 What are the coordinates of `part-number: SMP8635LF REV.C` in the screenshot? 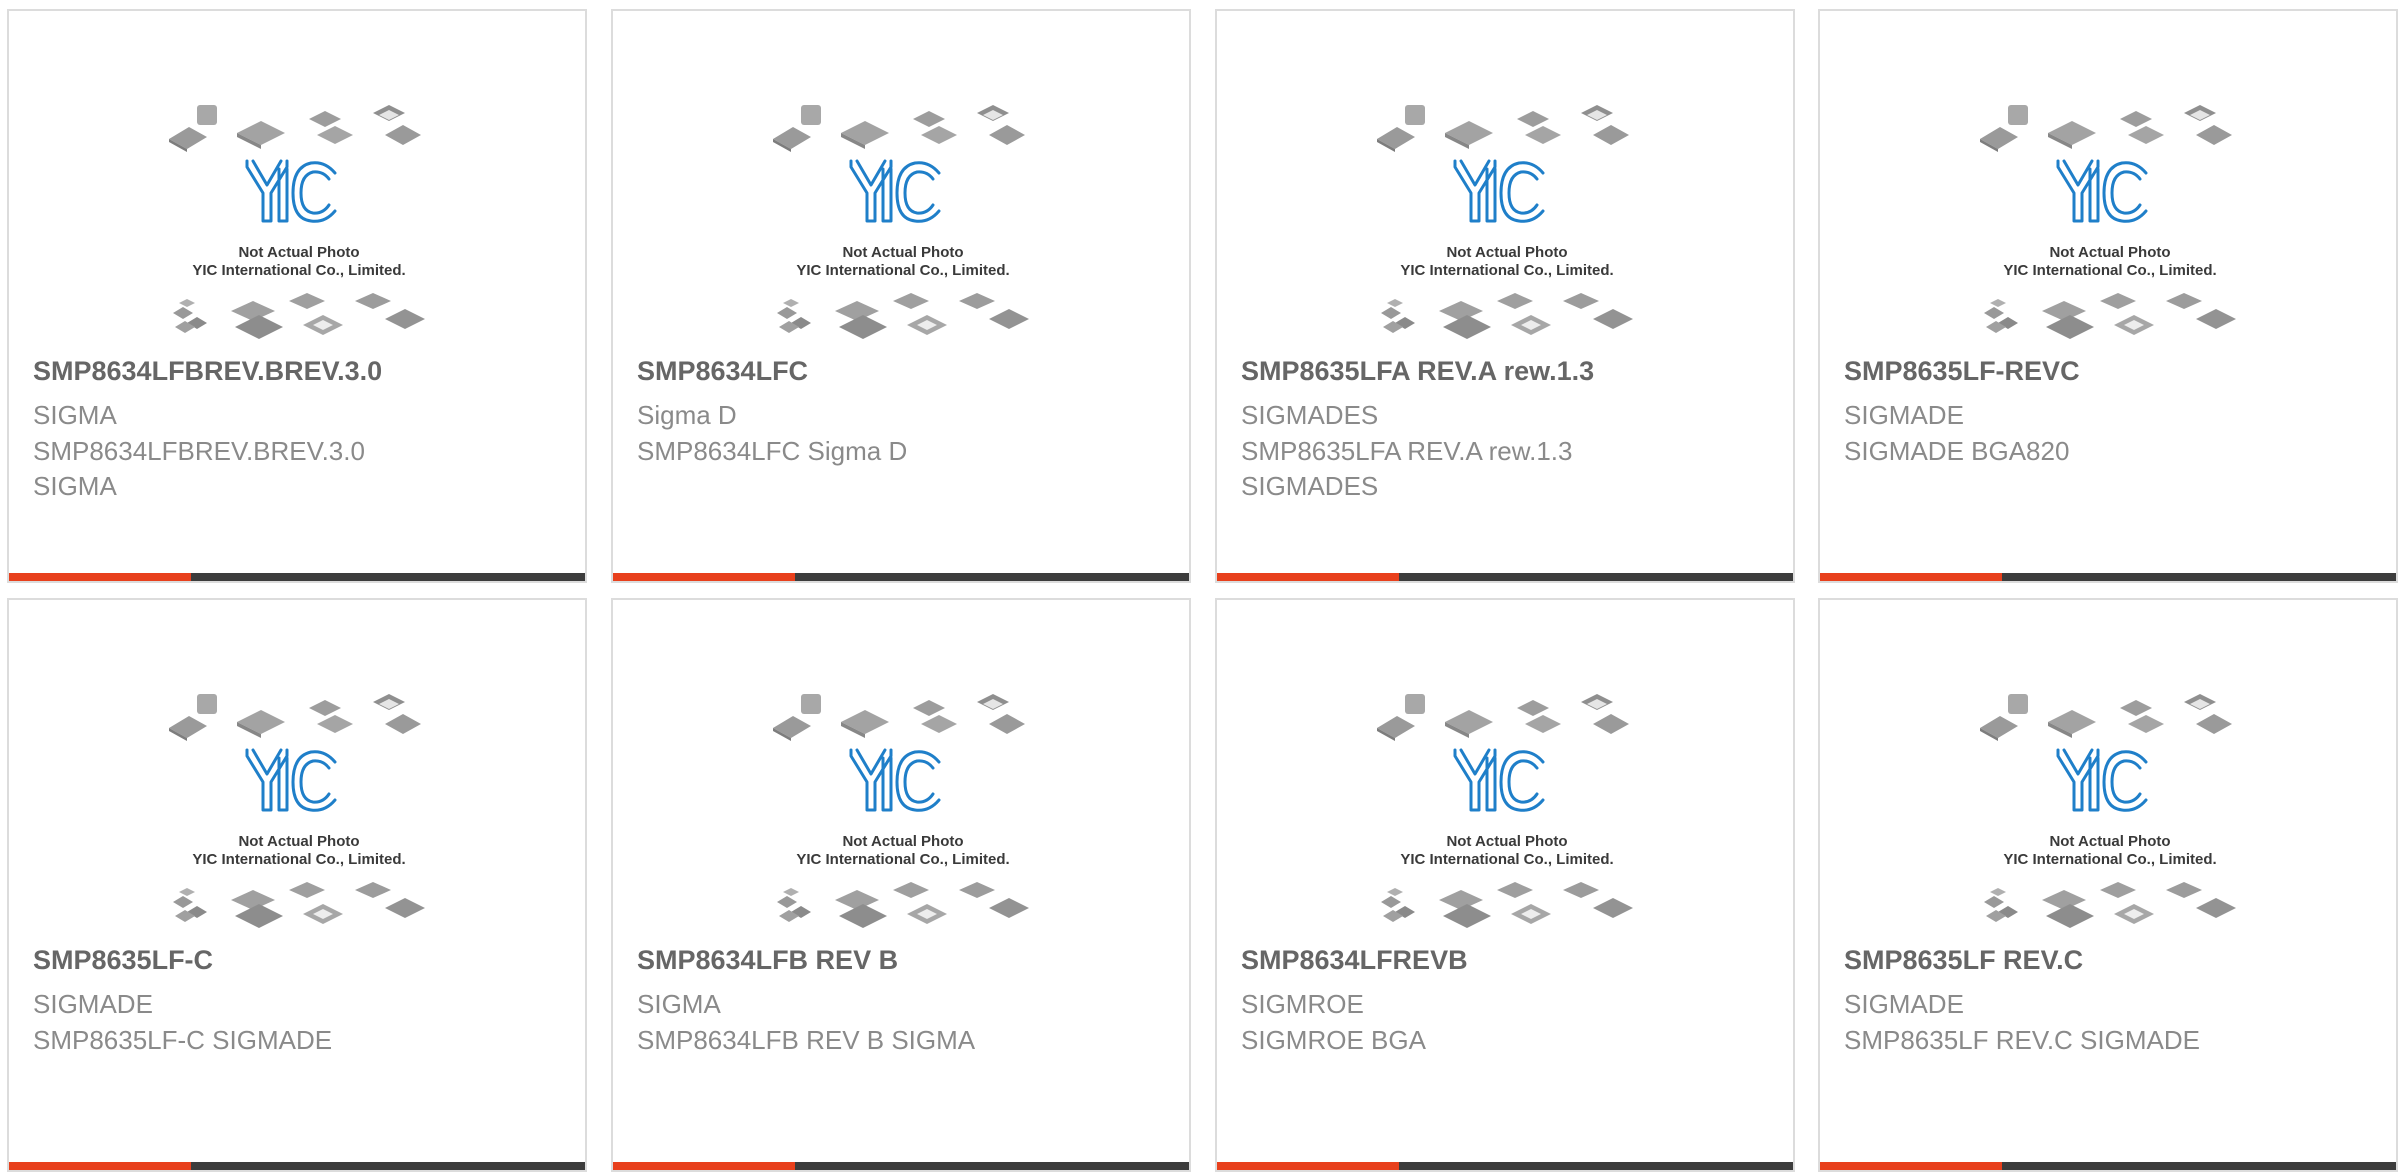 It's located at (1963, 960).